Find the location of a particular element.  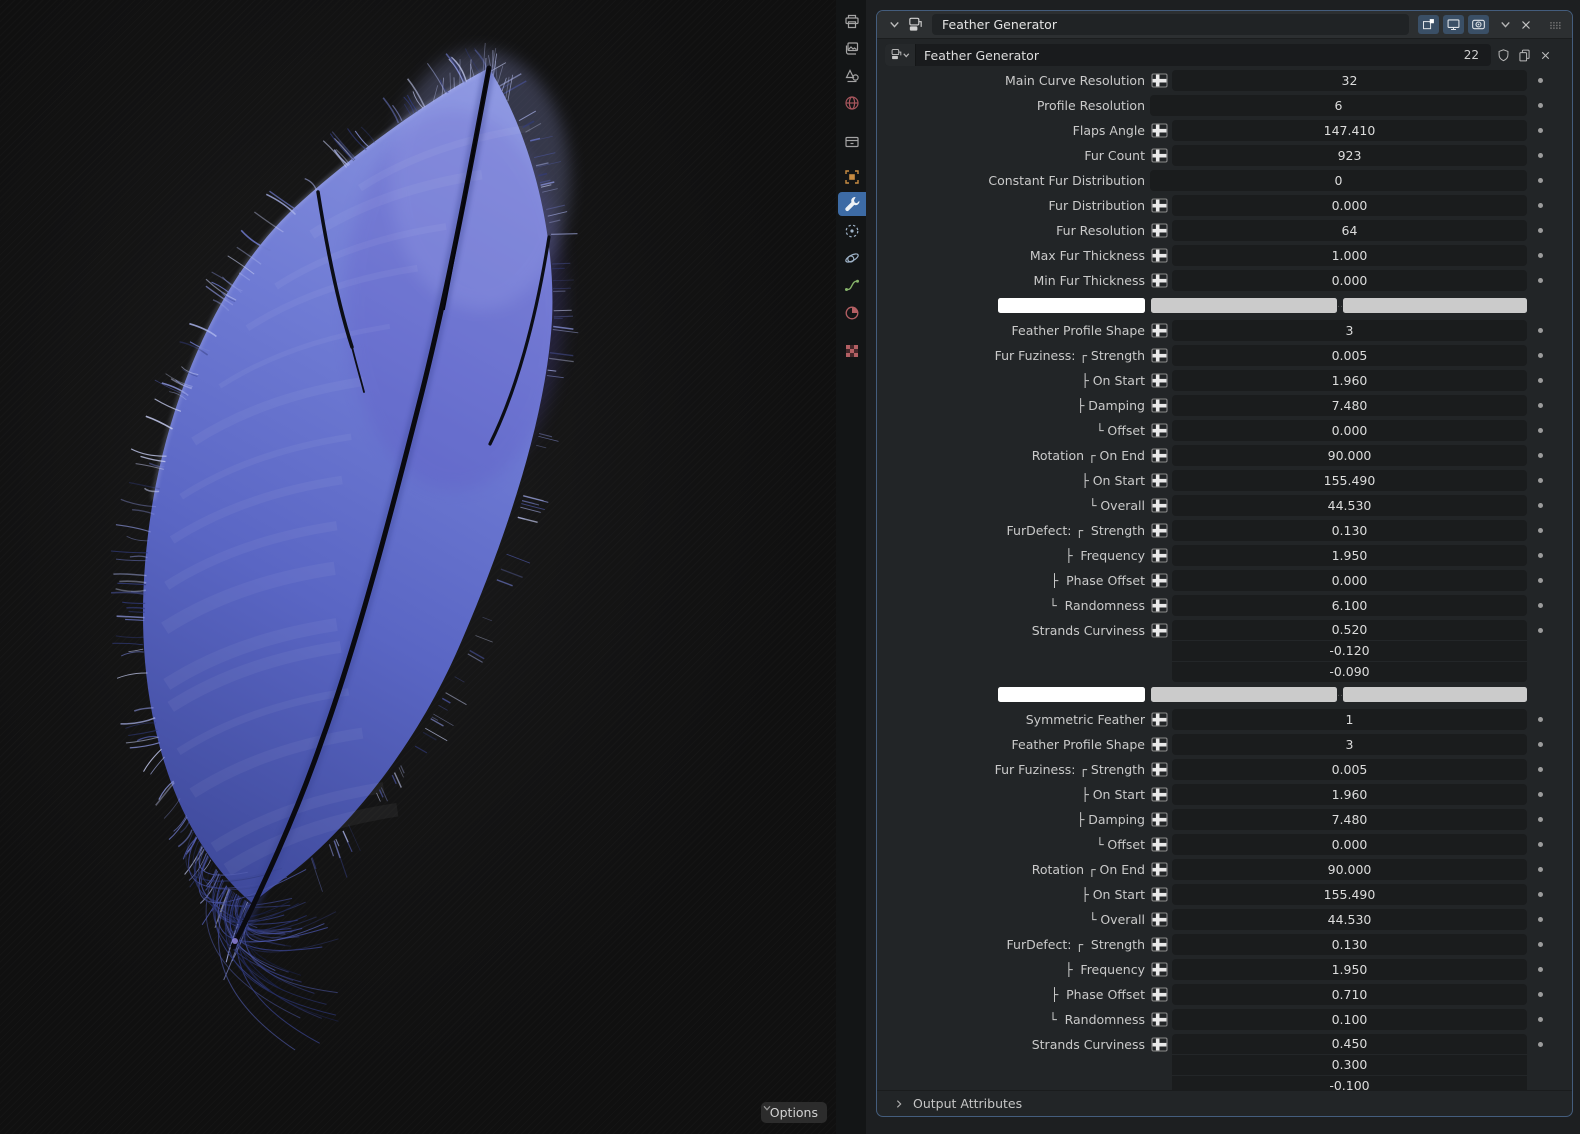

property-value-field: 32 is located at coordinates (1349, 80).